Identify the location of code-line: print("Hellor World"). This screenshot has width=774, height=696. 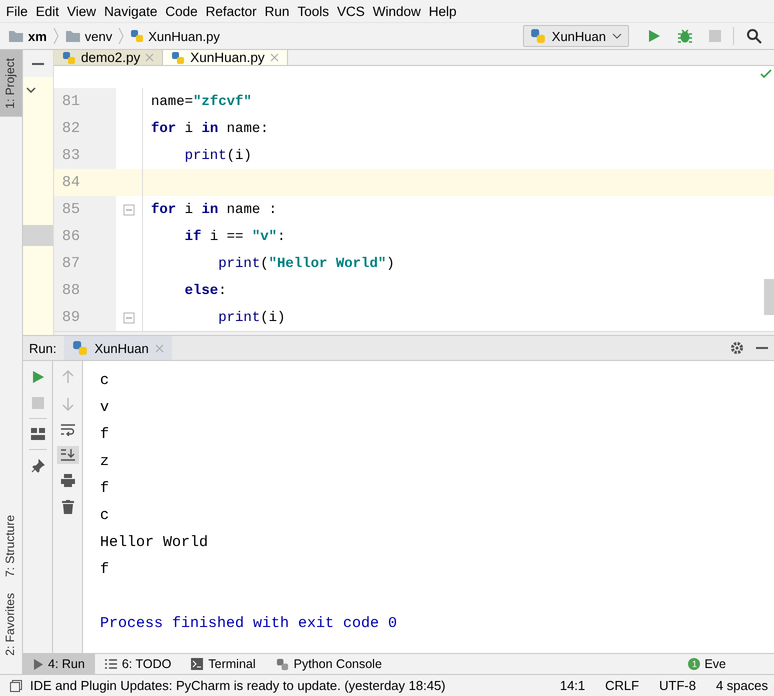
(306, 264).